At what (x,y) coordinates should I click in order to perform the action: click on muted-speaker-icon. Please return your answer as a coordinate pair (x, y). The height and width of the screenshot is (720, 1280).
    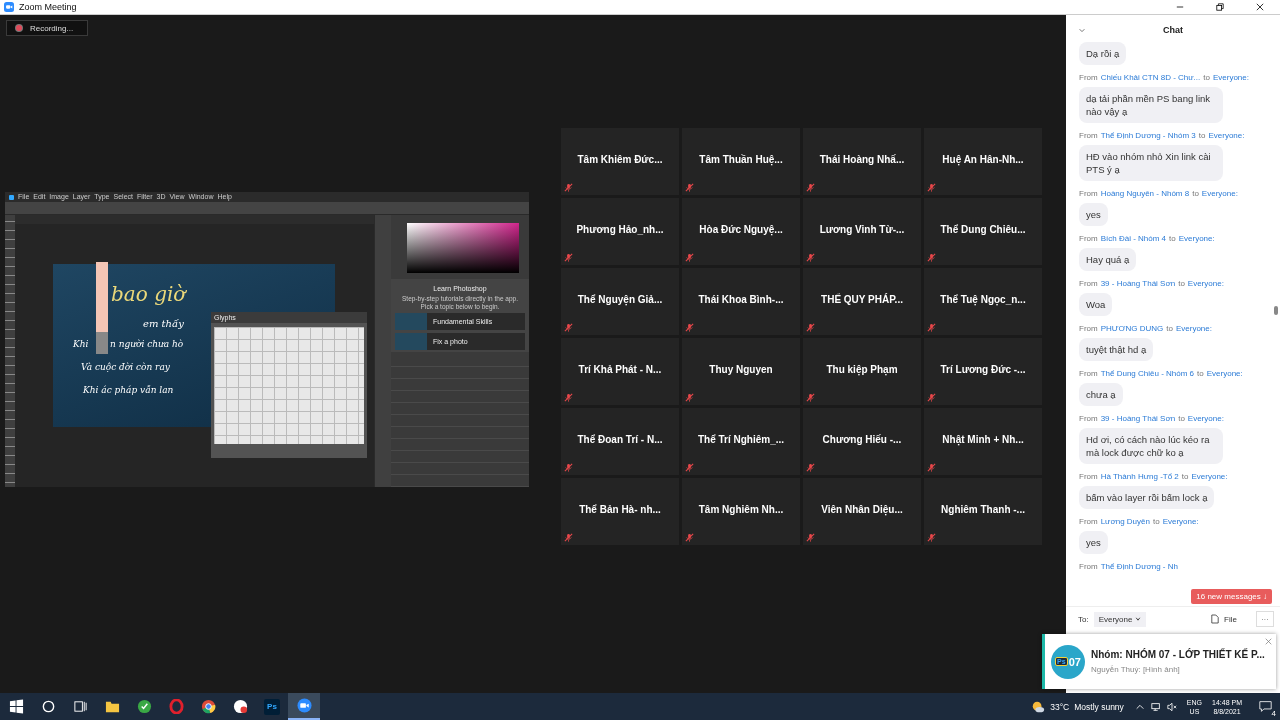
    Looking at the image, I should click on (1171, 706).